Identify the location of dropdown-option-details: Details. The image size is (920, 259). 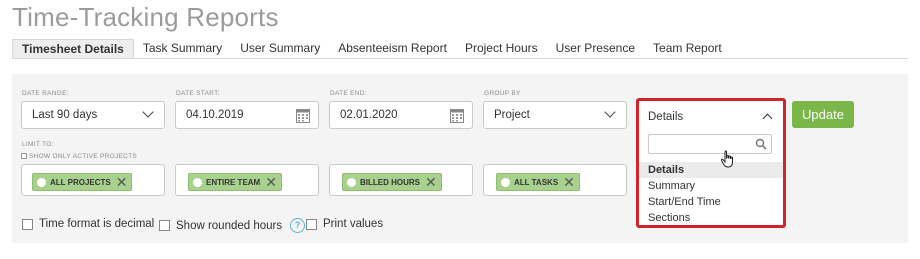
(711, 170).